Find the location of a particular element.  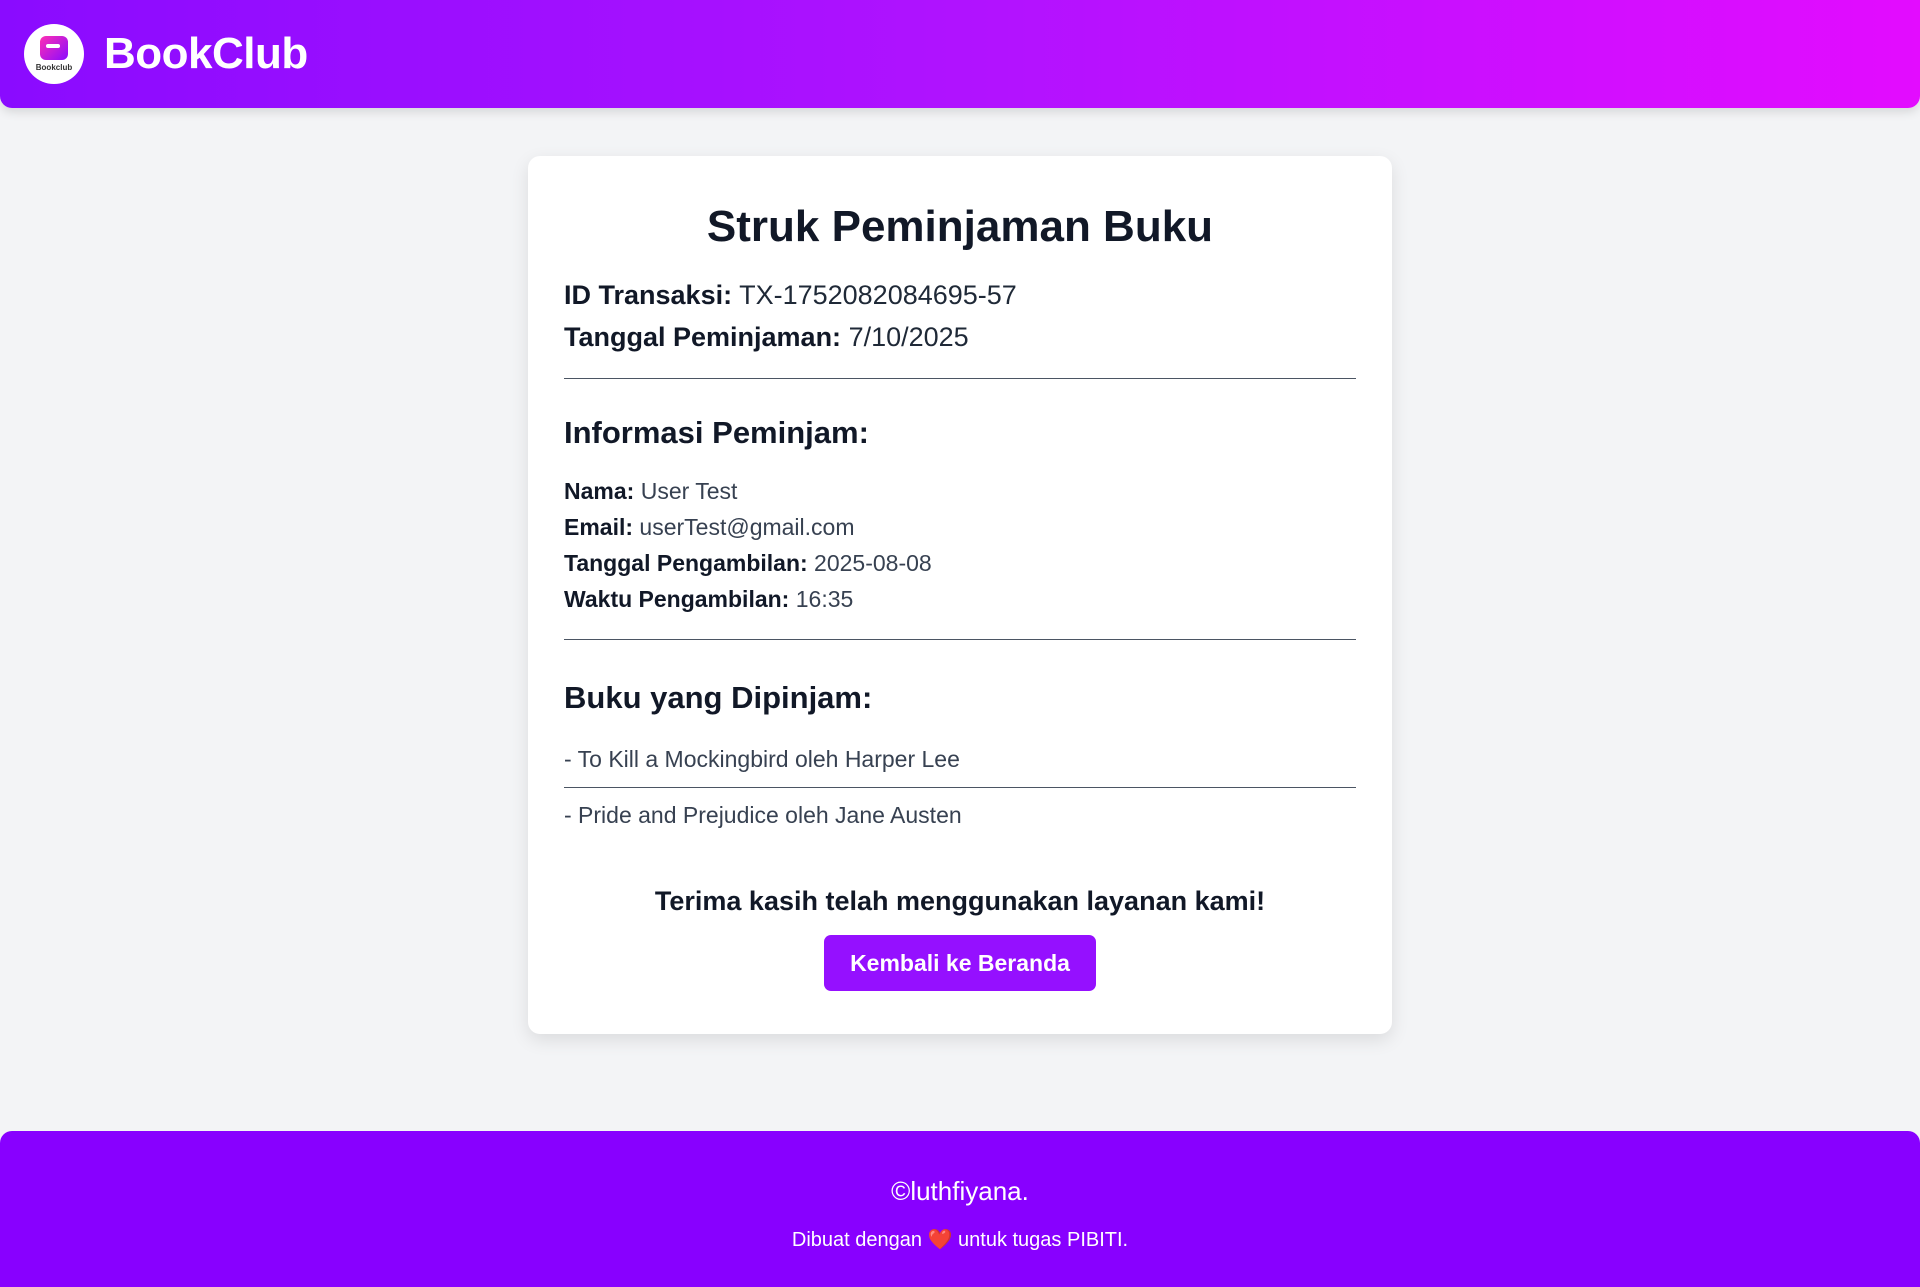

borrower-email-row: Email: userTest@gmail.com is located at coordinates (960, 527).